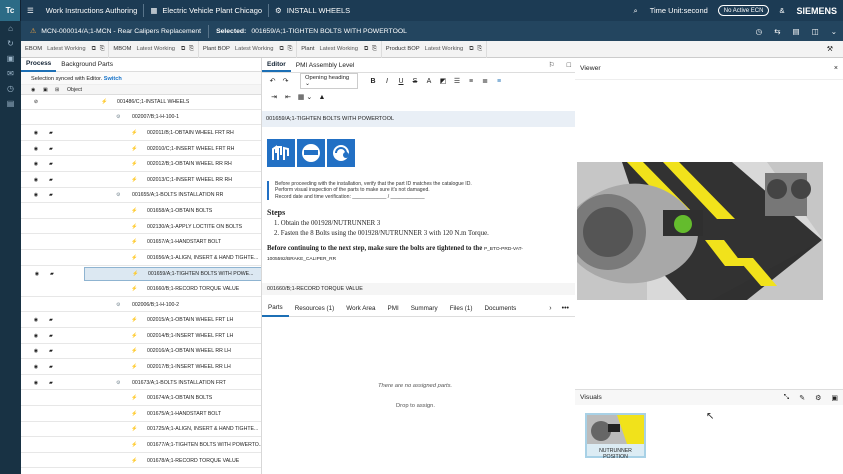  Describe the element at coordinates (830, 49) in the screenshot. I see `tool-icon: ⚒` at that location.